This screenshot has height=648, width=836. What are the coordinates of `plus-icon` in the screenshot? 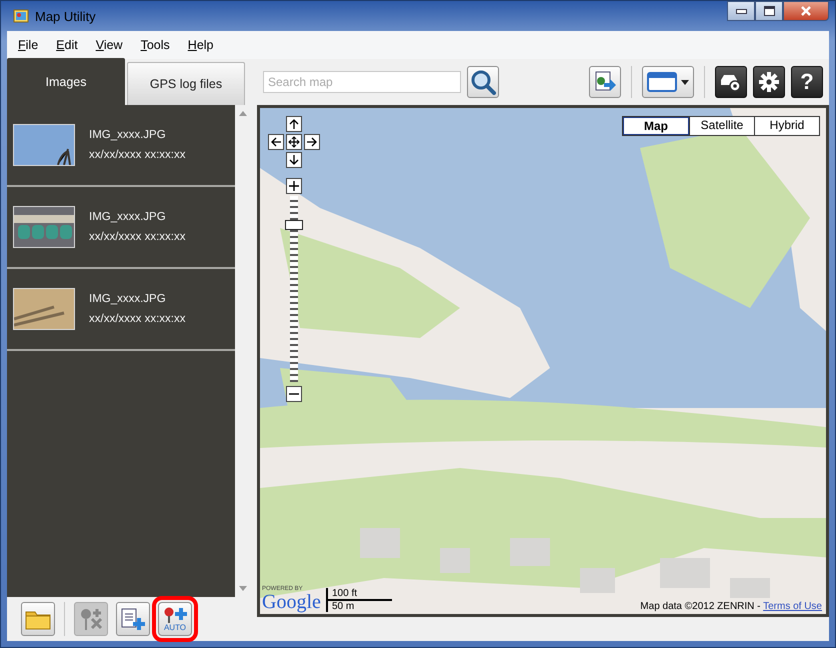 It's located at (294, 186).